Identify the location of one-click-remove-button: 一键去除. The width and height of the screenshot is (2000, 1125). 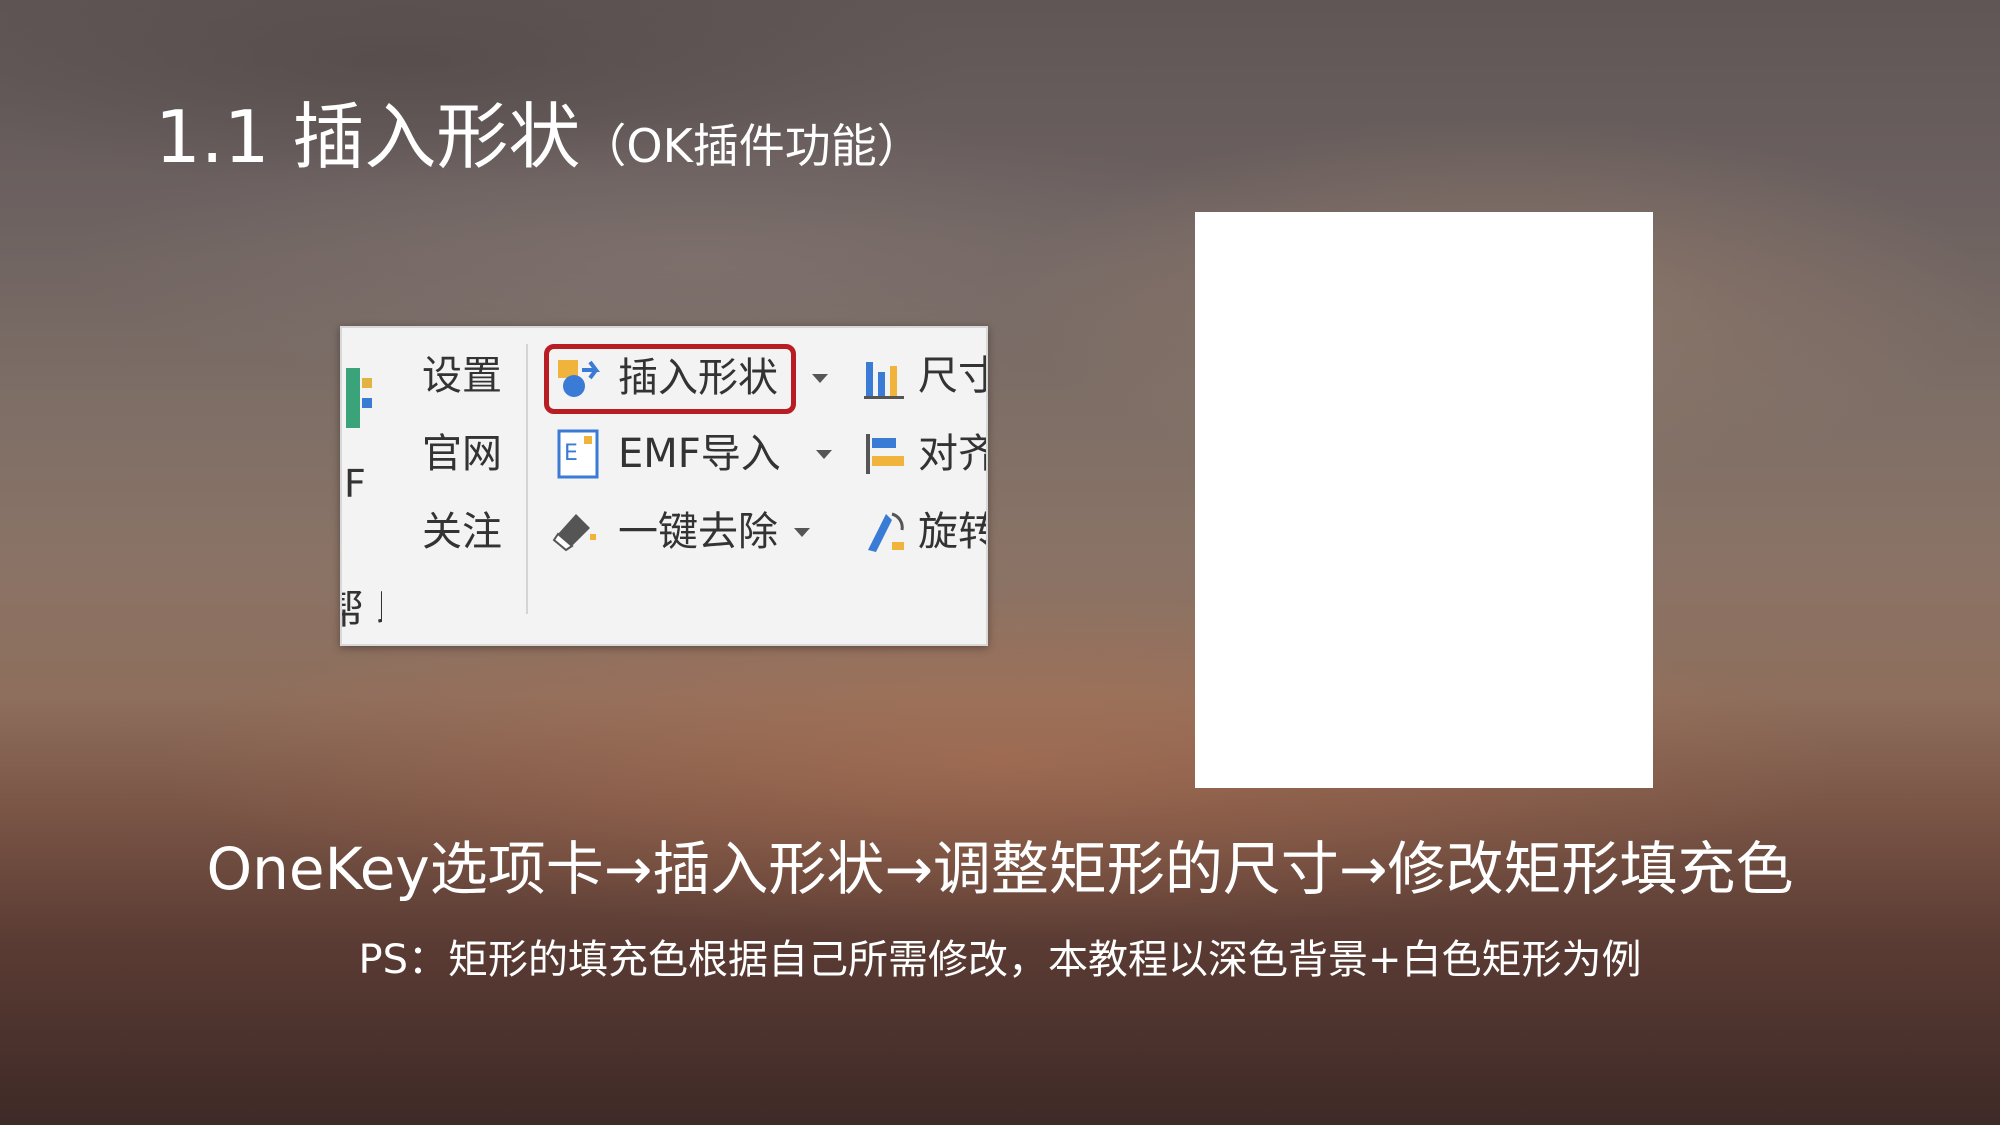
(698, 532).